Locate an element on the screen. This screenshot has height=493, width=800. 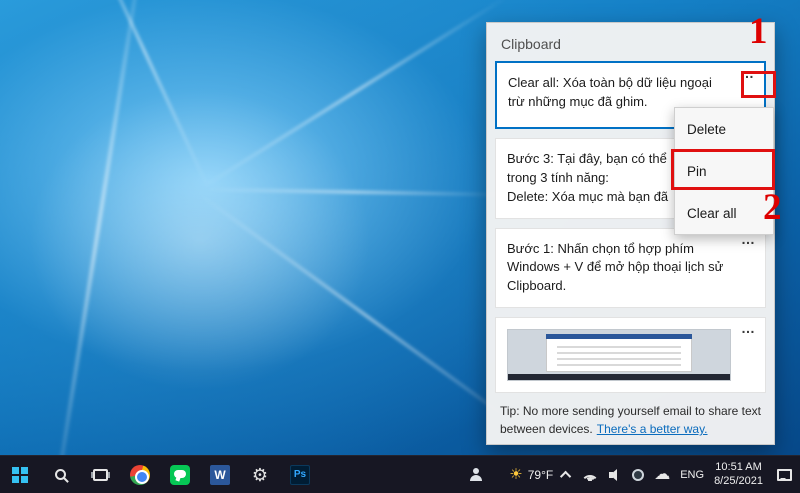
photoshop-icon: Ps is located at coordinates (300, 474).